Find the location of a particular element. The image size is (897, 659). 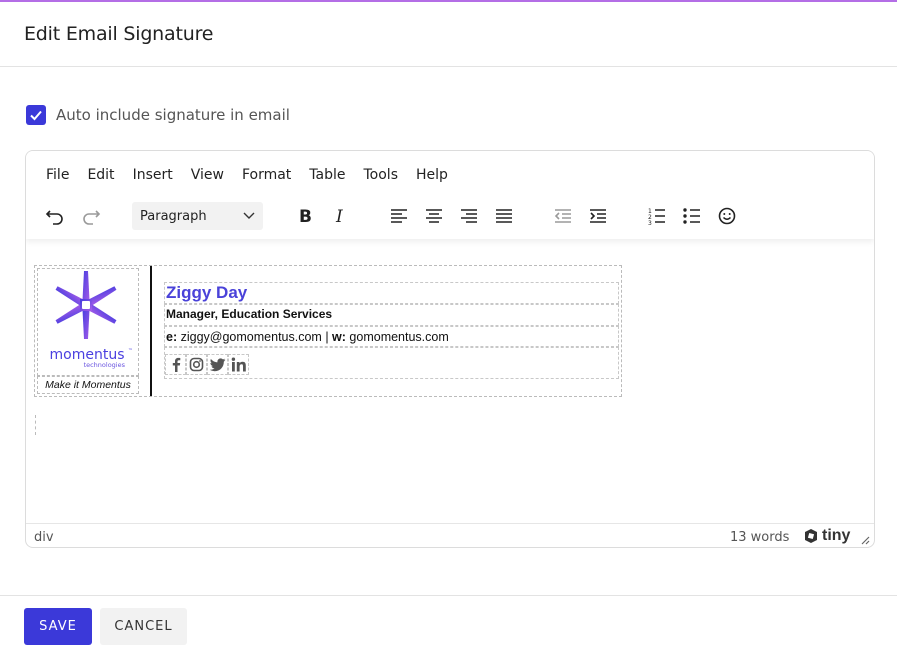

tiny-brand-link: tiny is located at coordinates (826, 536).